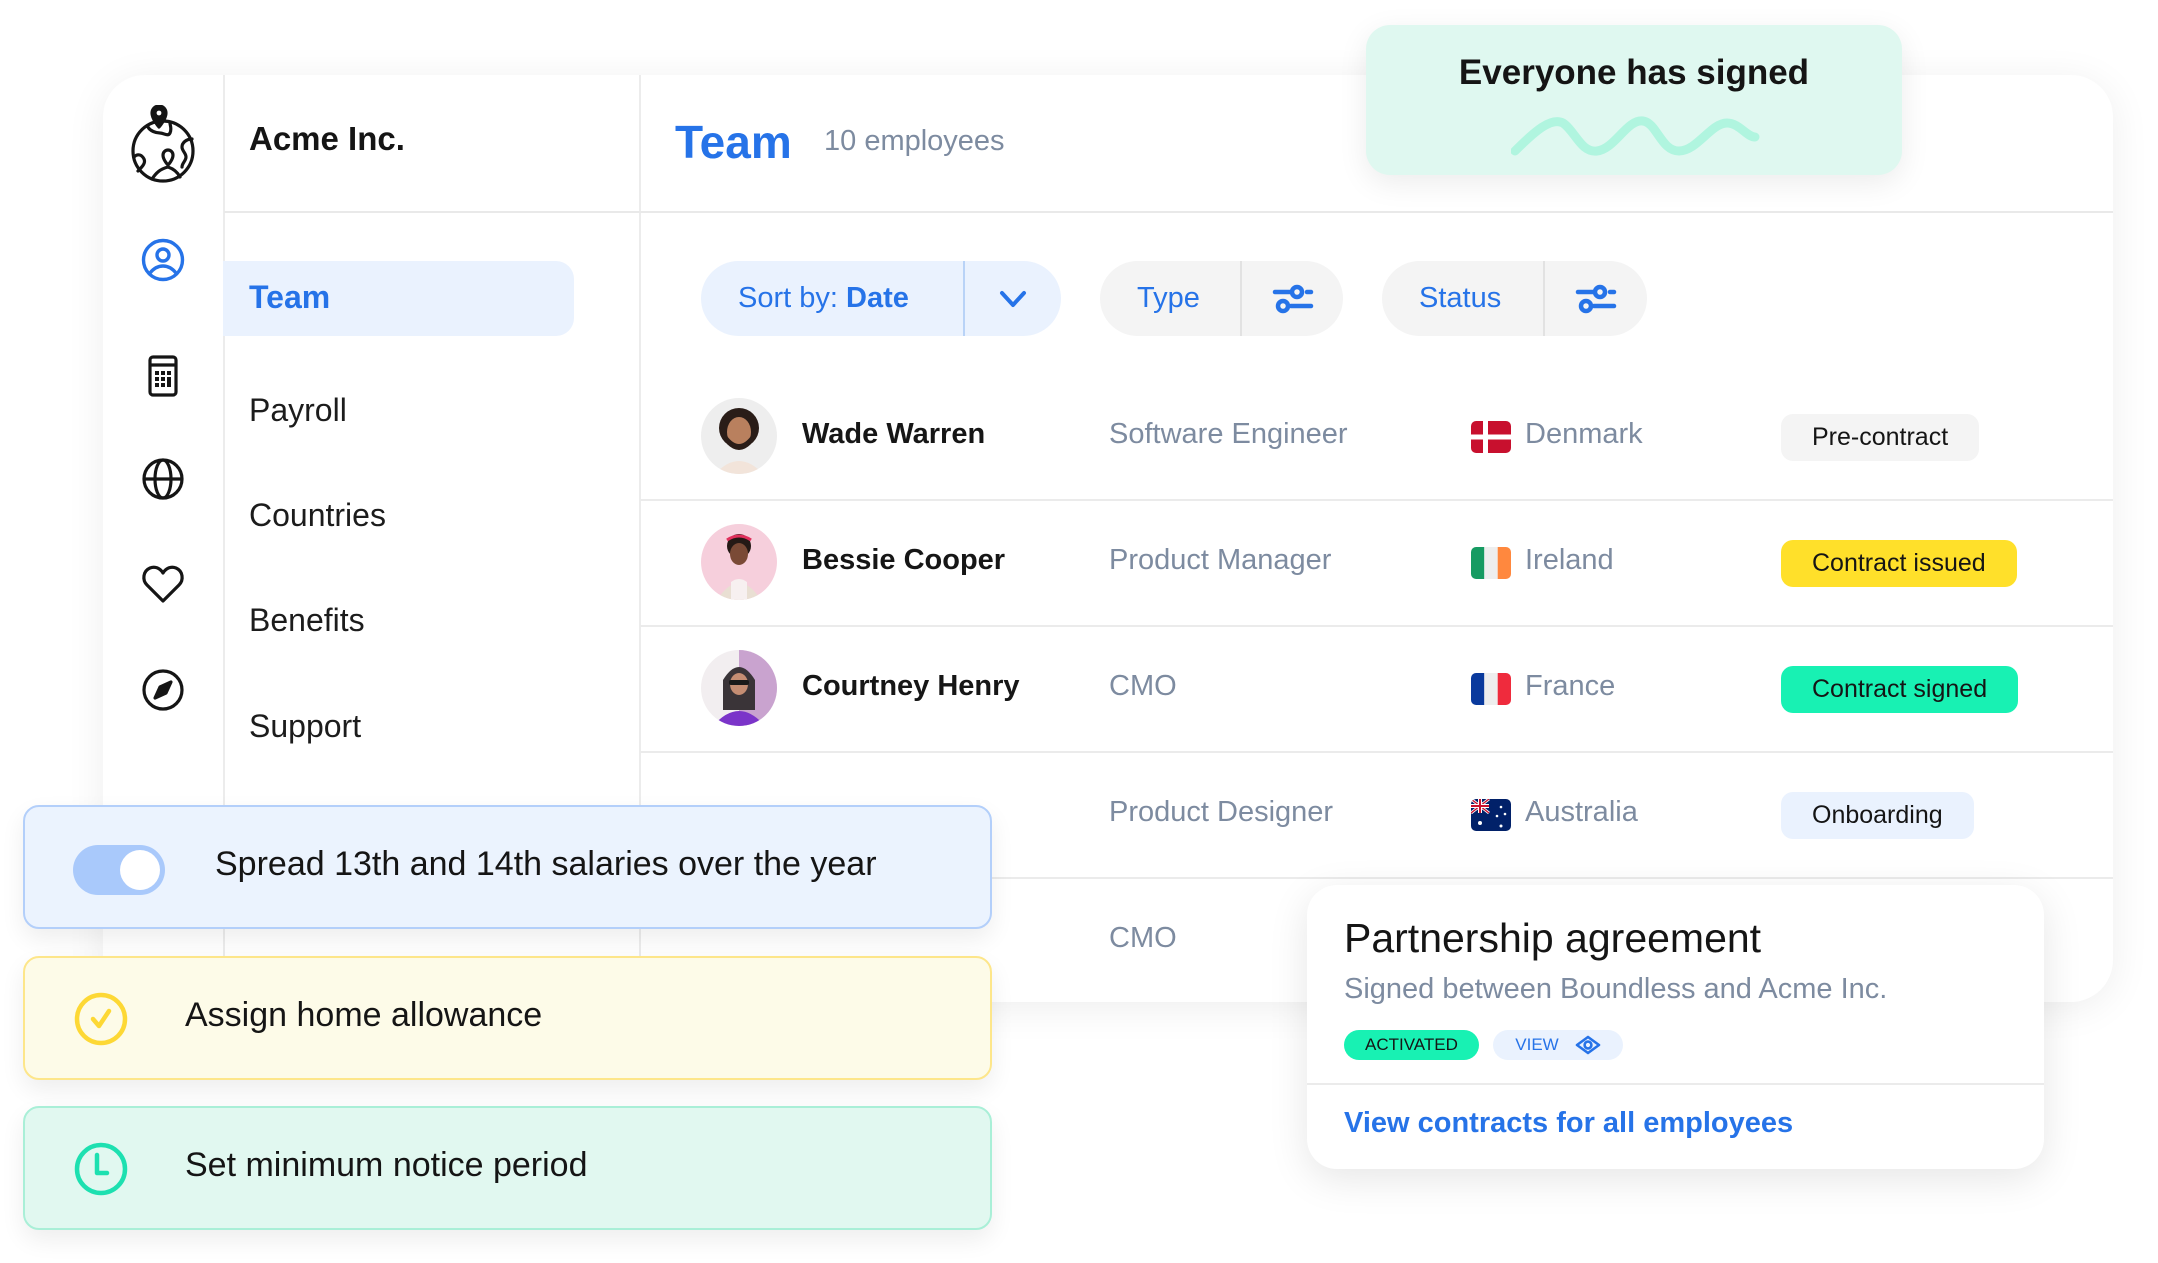 The image size is (2158, 1263). I want to click on employee-title: Software Engineer, so click(1228, 434).